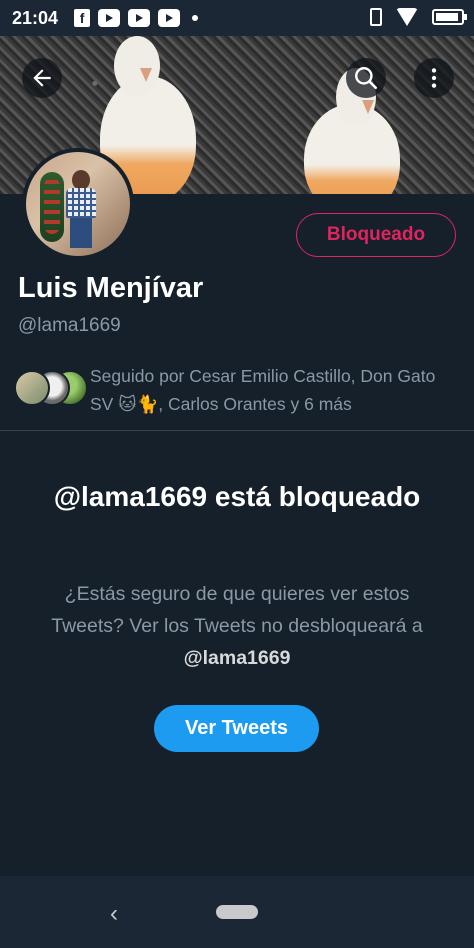 The width and height of the screenshot is (474, 948). Describe the element at coordinates (237, 430) in the screenshot. I see `divider` at that location.